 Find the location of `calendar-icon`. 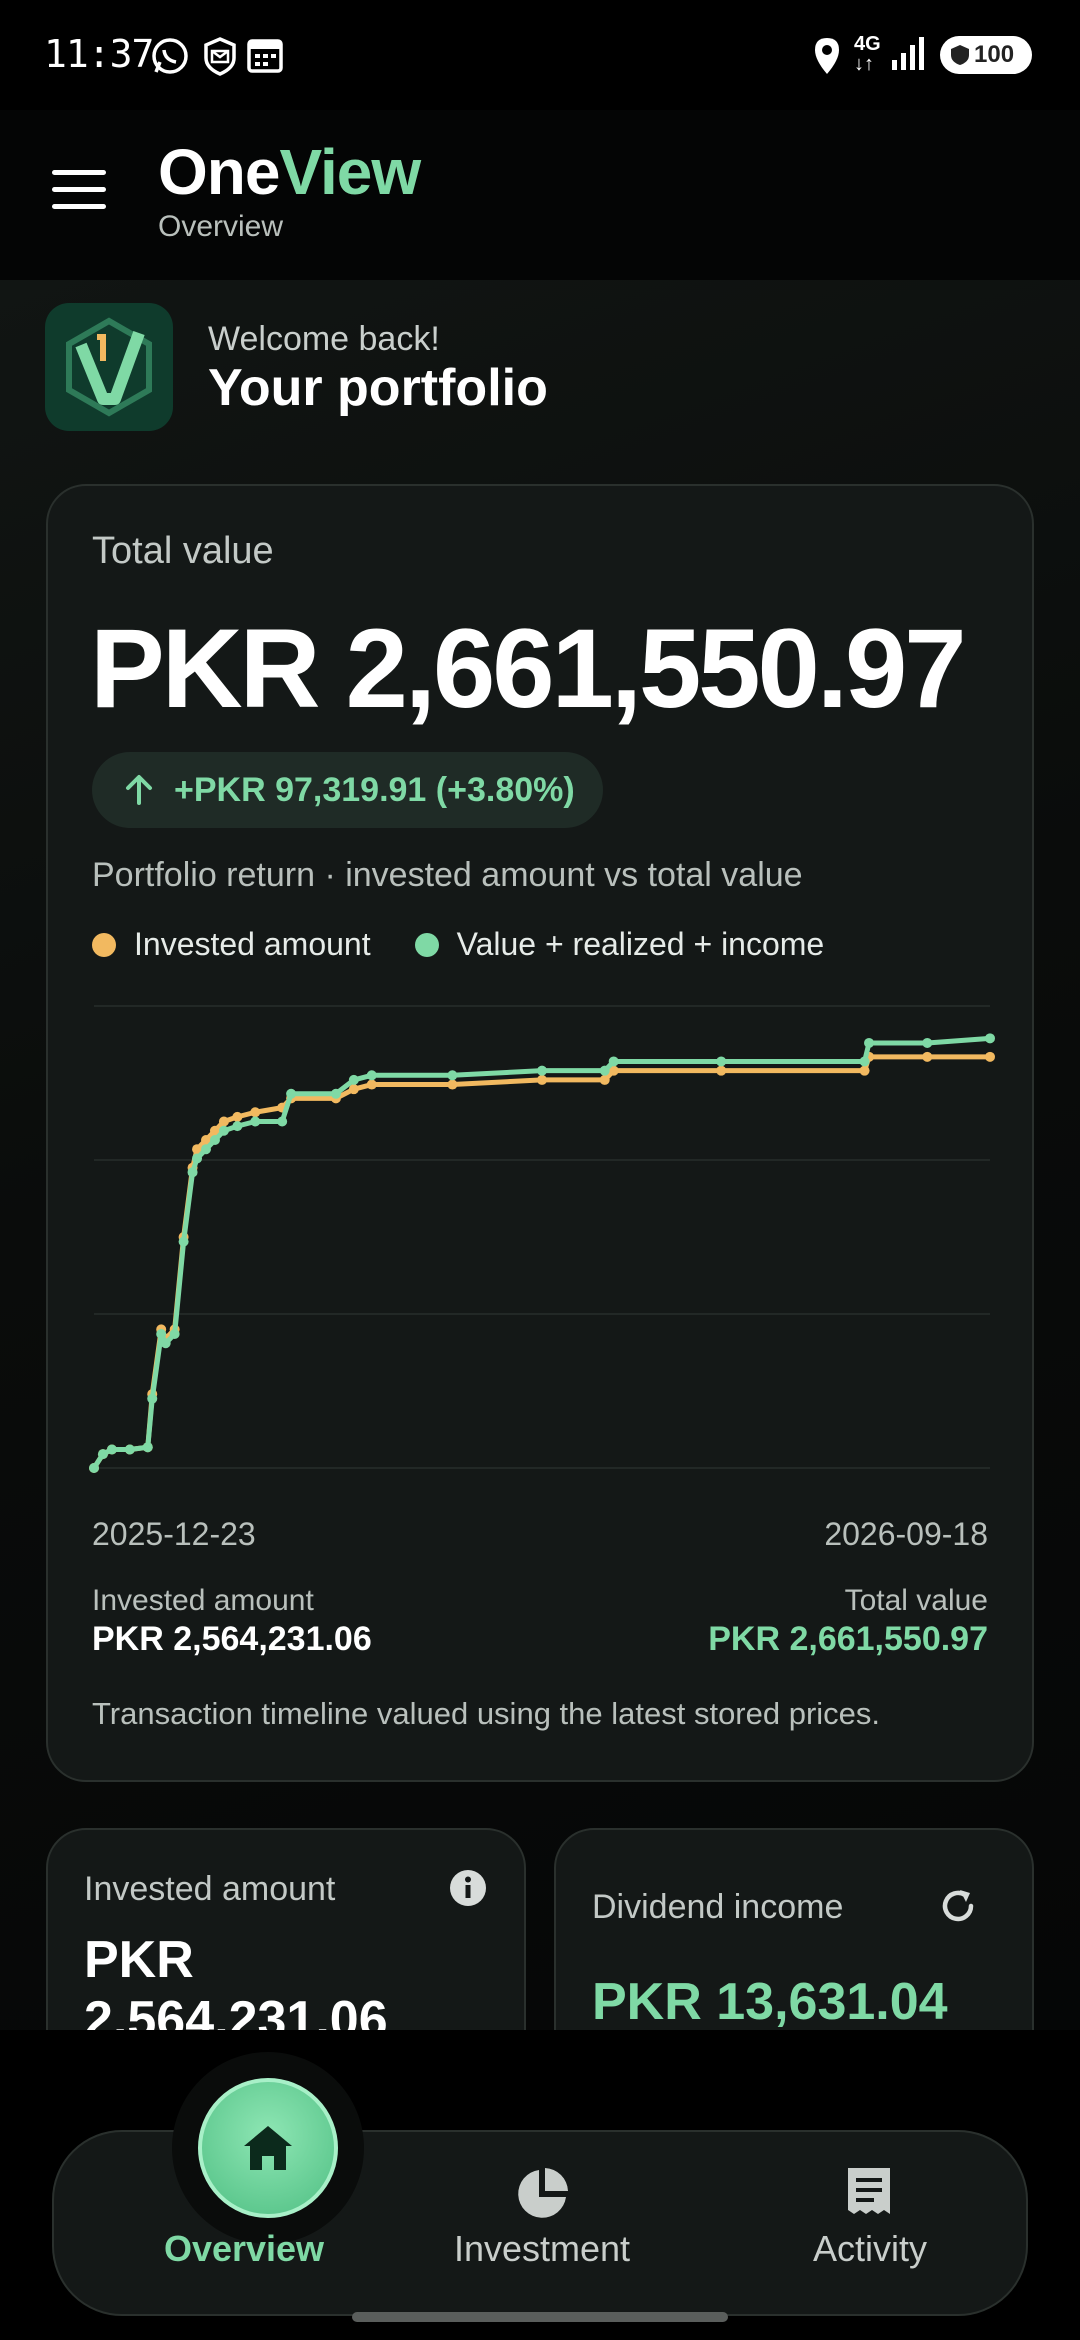

calendar-icon is located at coordinates (265, 56).